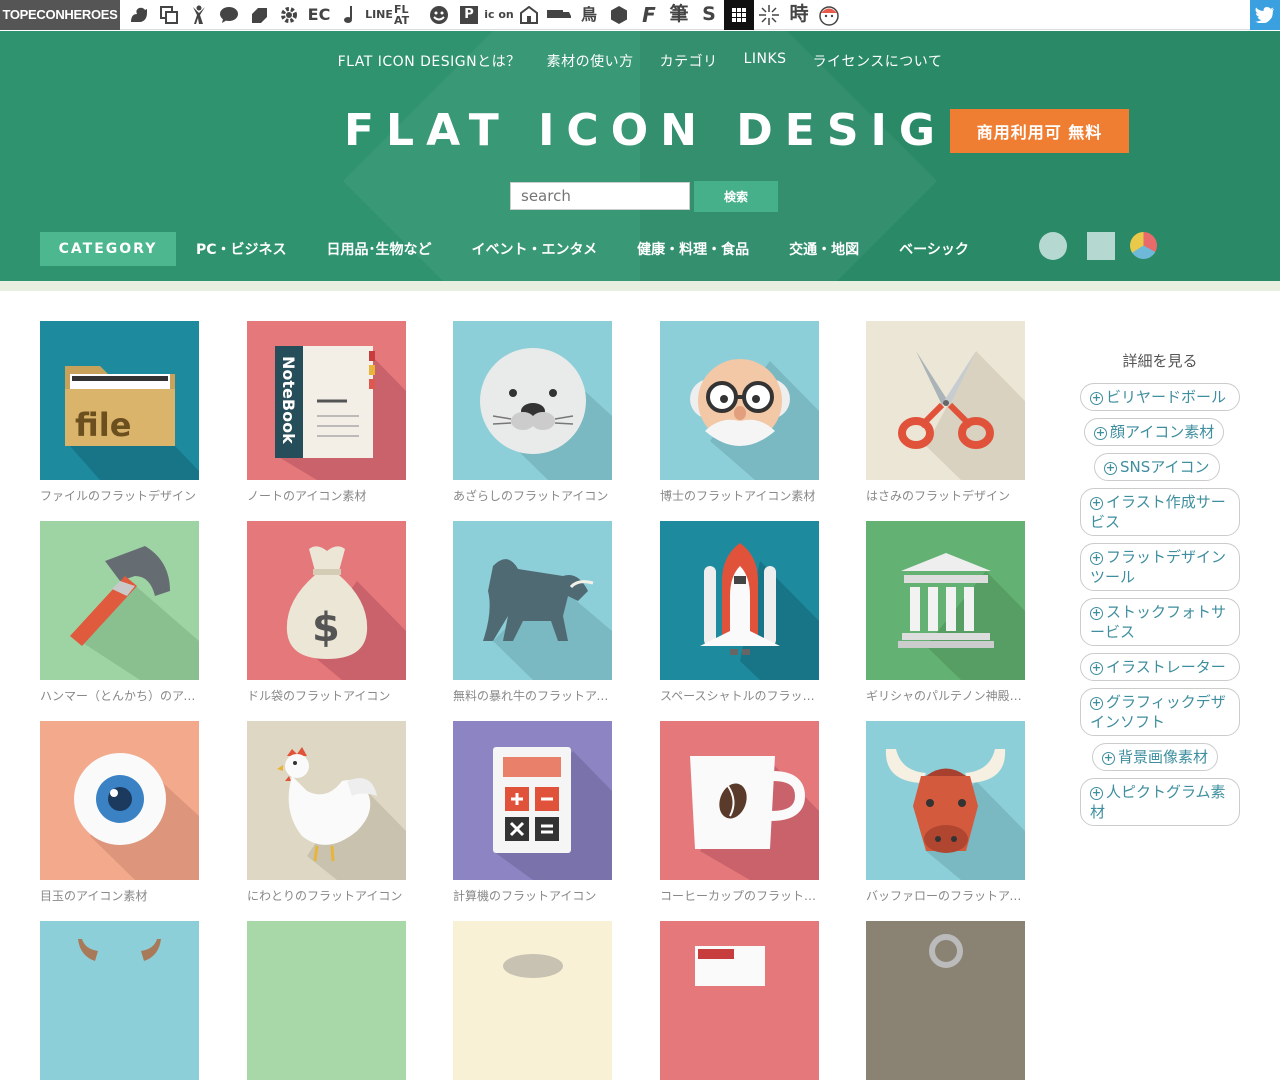 The width and height of the screenshot is (1280, 1080). Describe the element at coordinates (429, 61) in the screenshot. I see `nav-about: FLAT ICON DESIGNとは？` at that location.